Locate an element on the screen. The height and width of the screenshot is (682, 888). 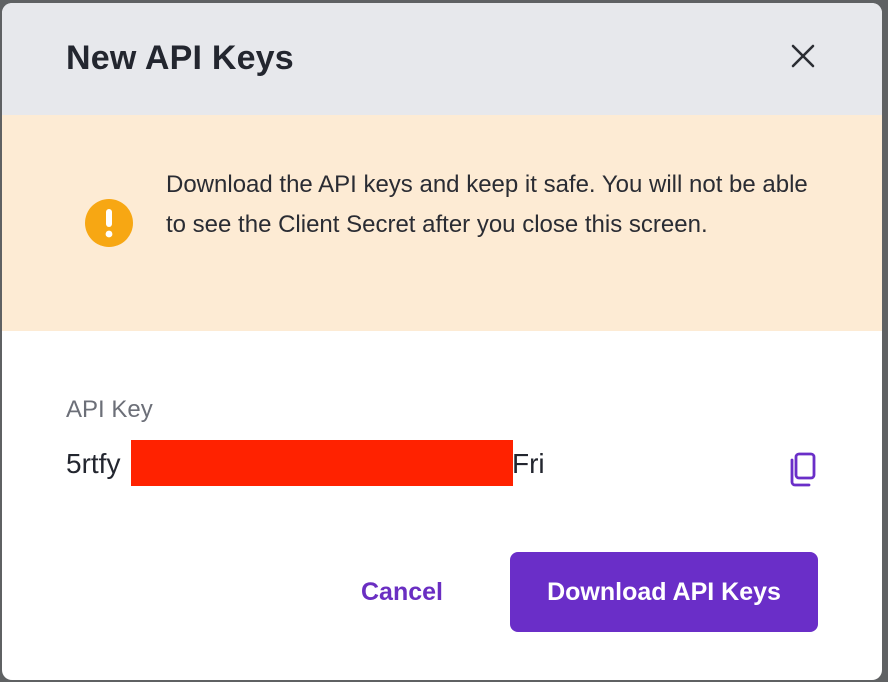
api-key-label: API Key is located at coordinates (109, 409).